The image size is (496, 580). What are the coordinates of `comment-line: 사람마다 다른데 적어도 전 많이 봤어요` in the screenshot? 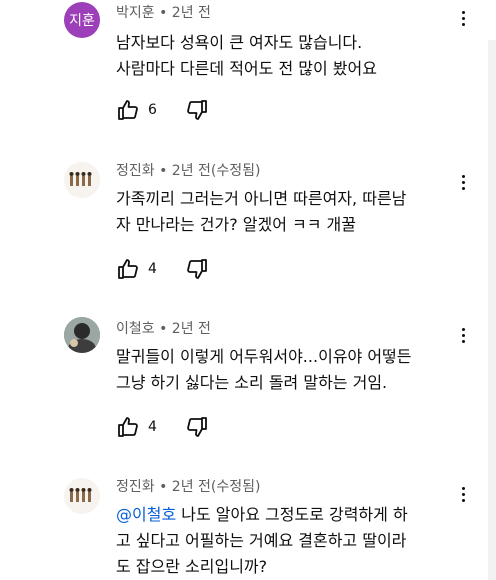 It's located at (246, 68).